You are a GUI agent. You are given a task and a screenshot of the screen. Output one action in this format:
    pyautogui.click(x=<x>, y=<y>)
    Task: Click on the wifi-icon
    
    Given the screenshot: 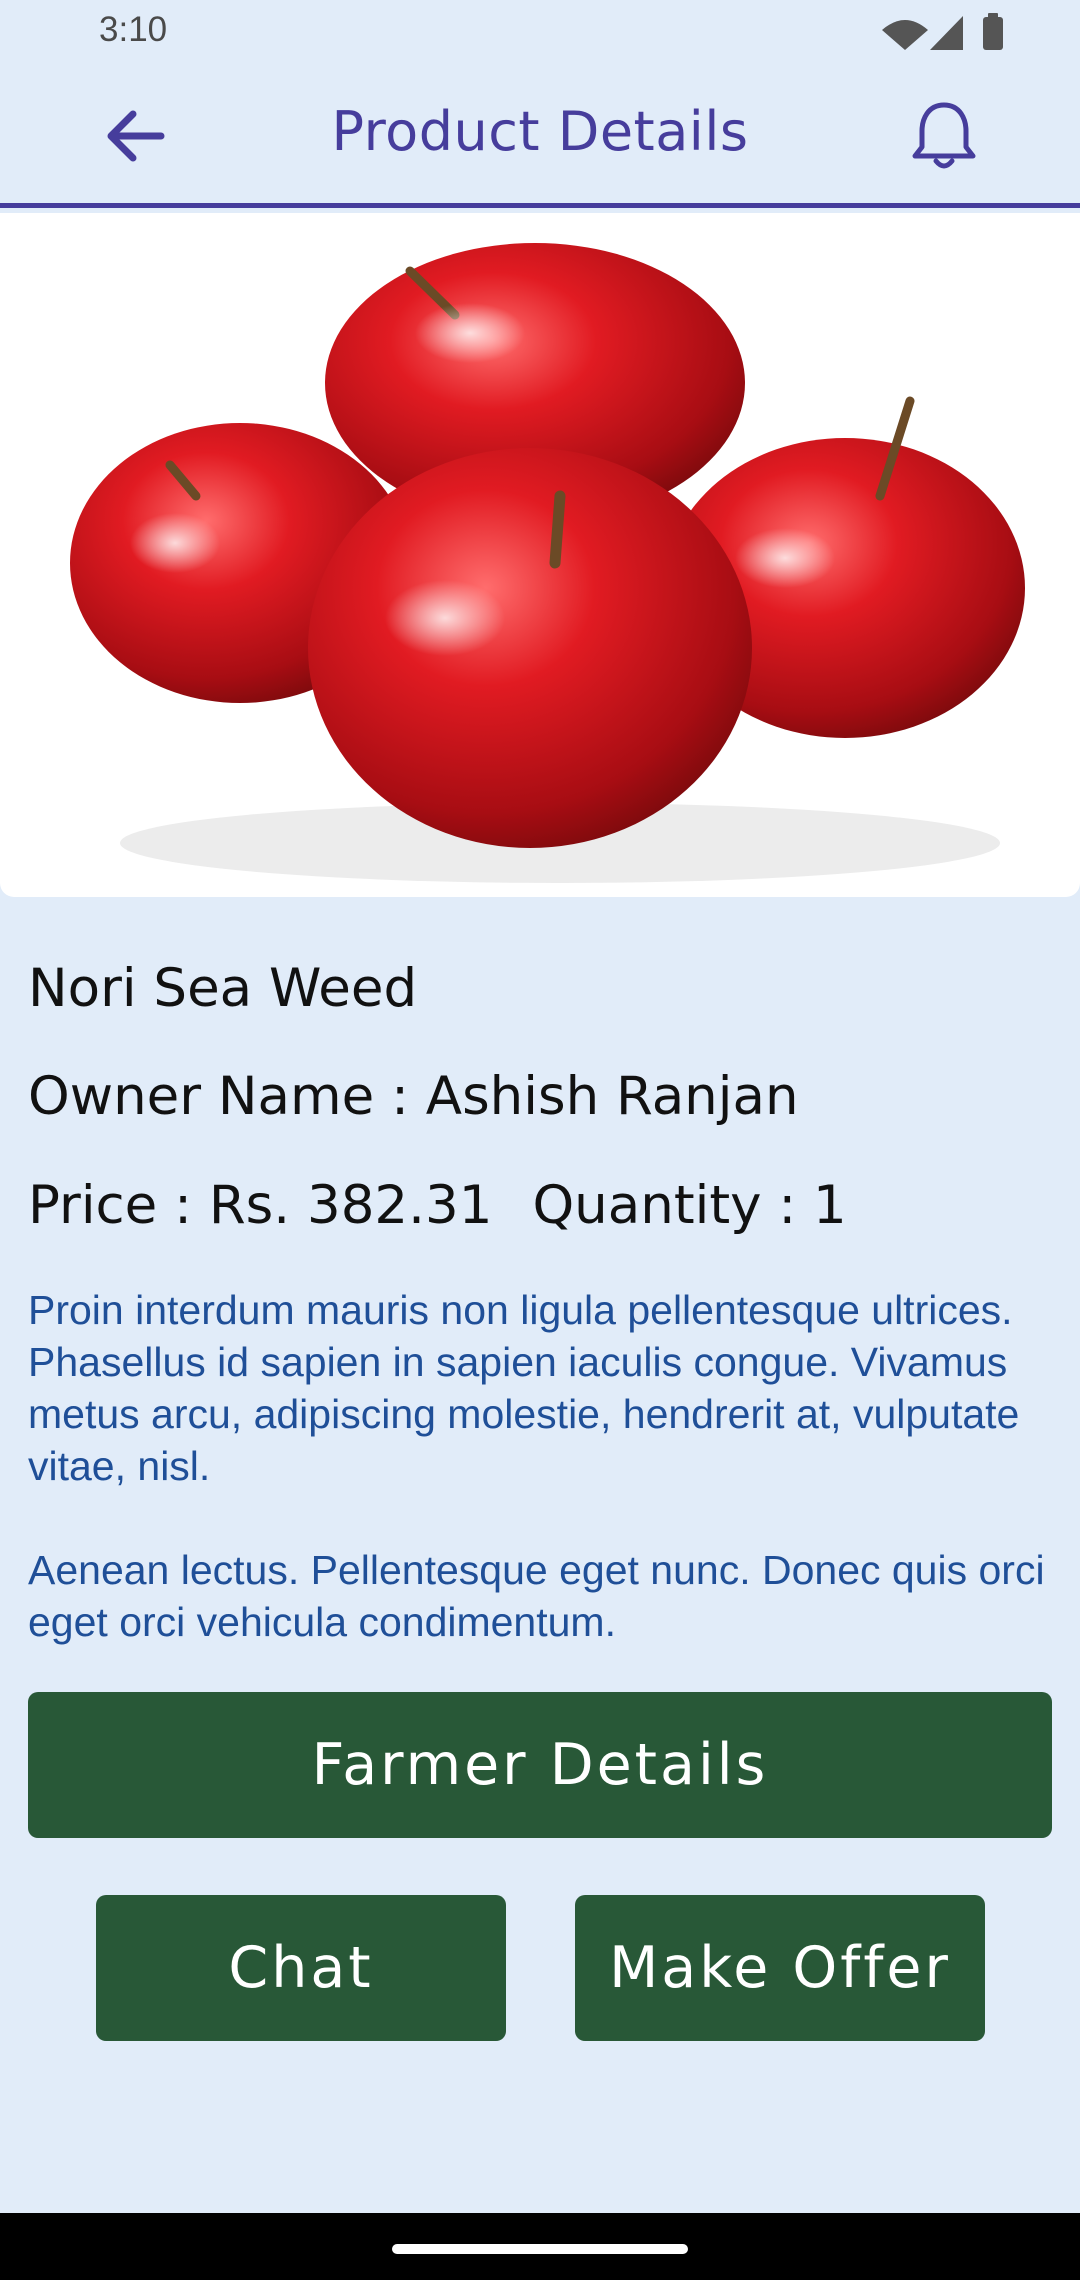 What is the action you would take?
    pyautogui.click(x=905, y=35)
    